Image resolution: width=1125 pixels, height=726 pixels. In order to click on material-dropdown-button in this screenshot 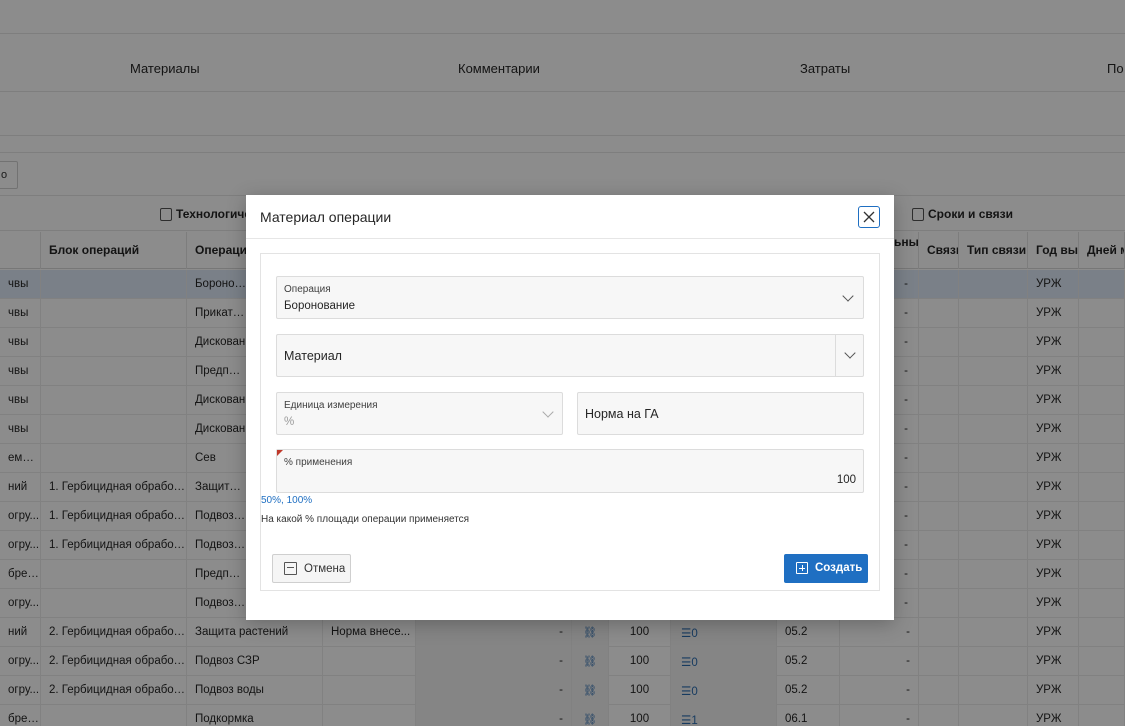, I will do `click(849, 355)`.